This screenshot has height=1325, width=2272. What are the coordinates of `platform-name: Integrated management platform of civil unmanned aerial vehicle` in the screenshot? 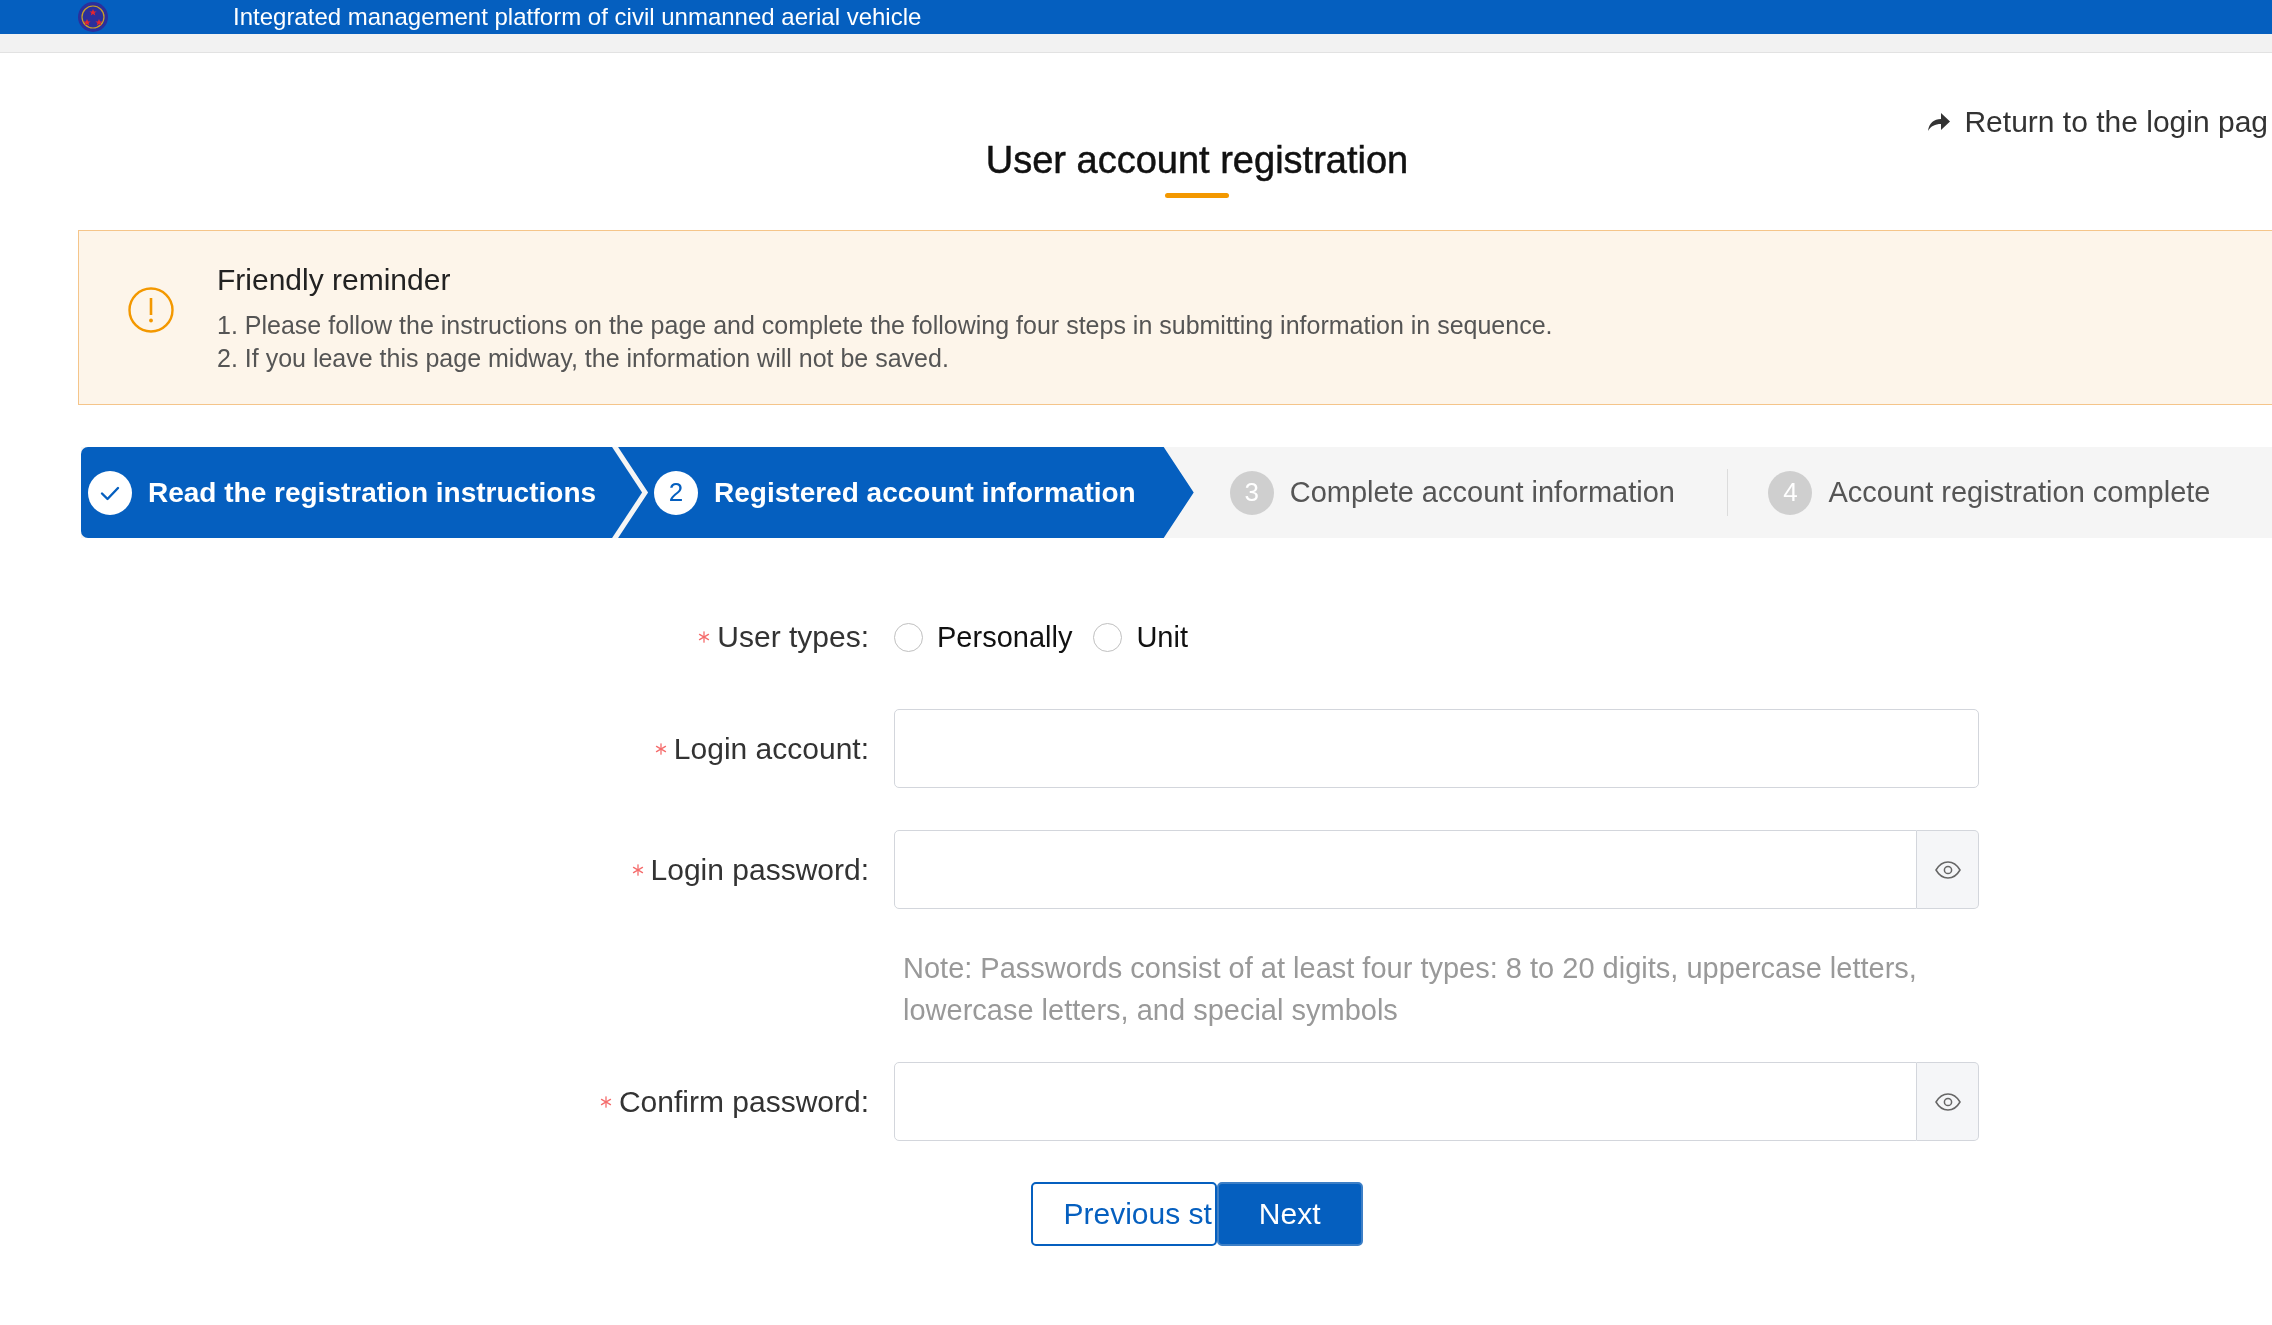 It's located at (577, 17).